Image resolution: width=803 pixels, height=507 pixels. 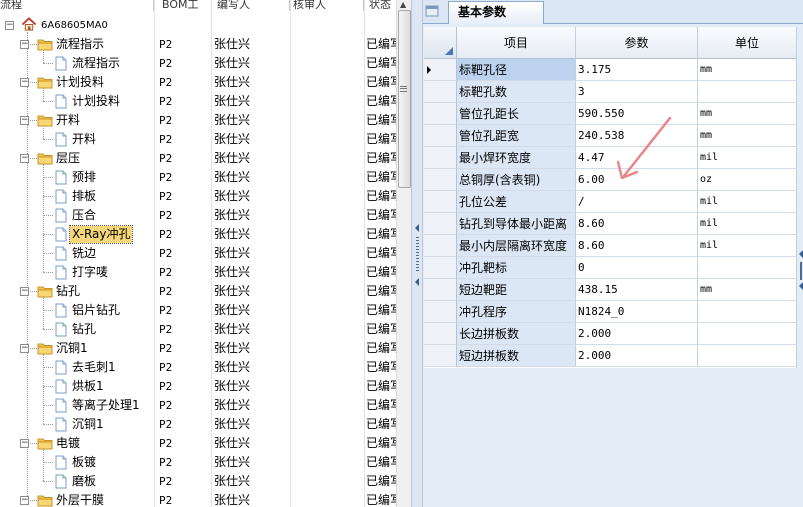 I want to click on param-row: 标靶孔数 3, so click(x=610, y=92).